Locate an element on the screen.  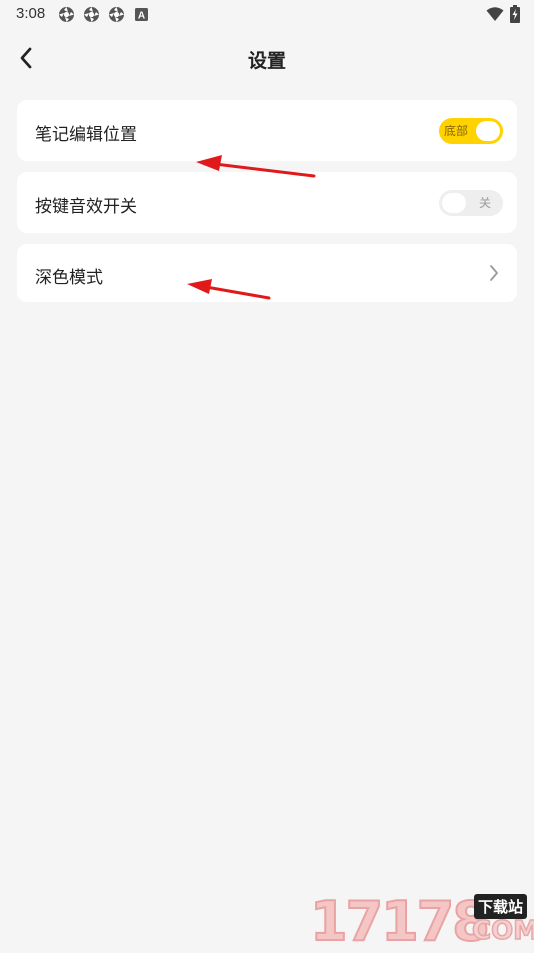
a-icon: A is located at coordinates (141, 15).